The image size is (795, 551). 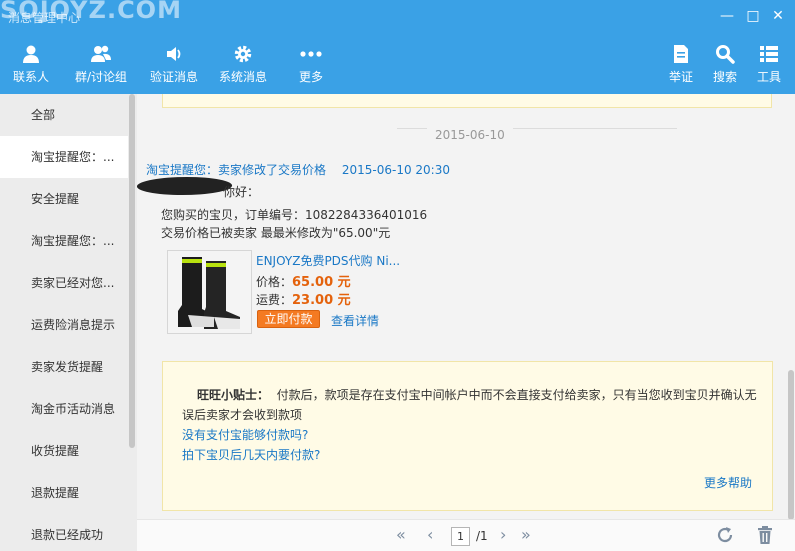 What do you see at coordinates (765, 535) in the screenshot?
I see `trash-icon` at bounding box center [765, 535].